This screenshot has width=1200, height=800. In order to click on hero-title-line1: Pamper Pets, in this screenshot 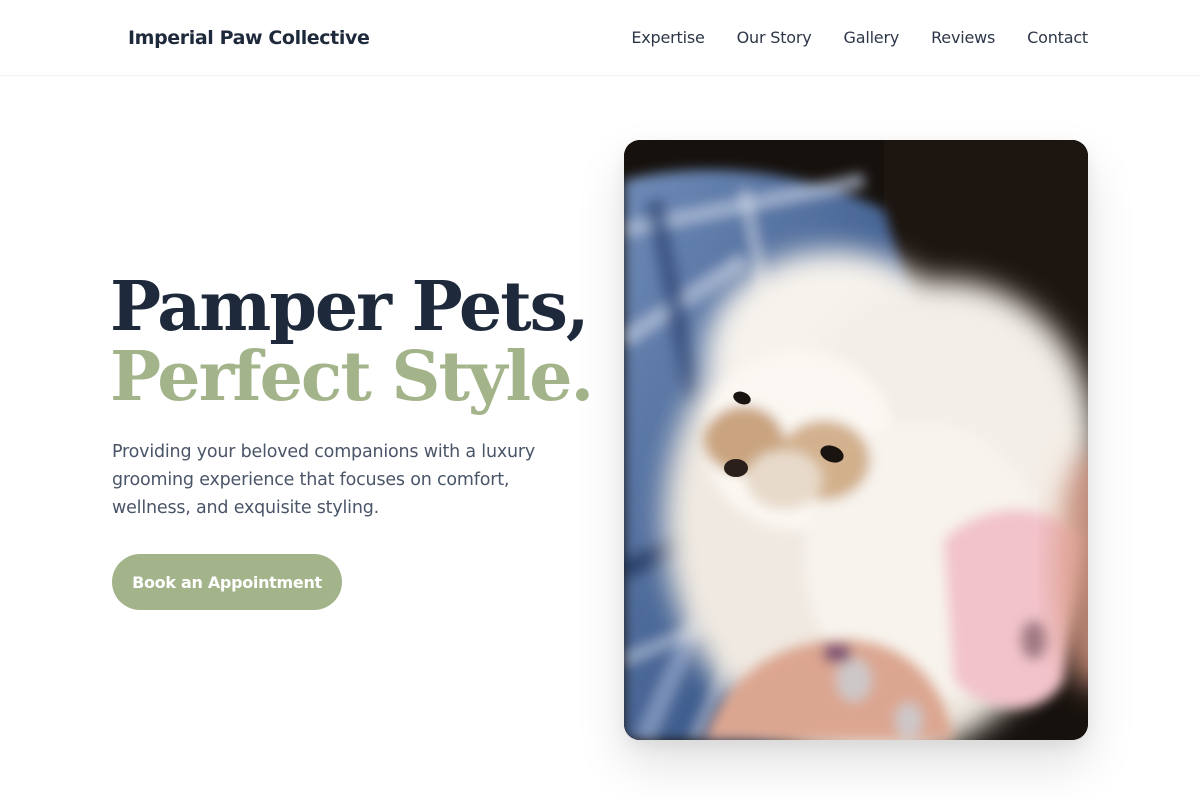, I will do `click(350, 307)`.